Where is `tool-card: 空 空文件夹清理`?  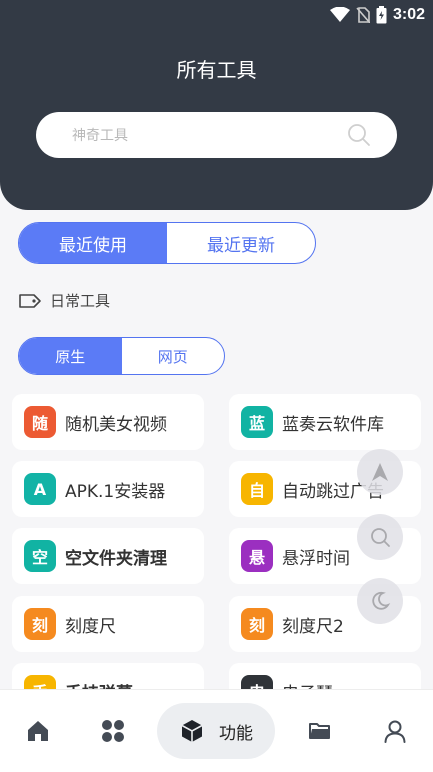 tool-card: 空 空文件夹清理 is located at coordinates (108, 556).